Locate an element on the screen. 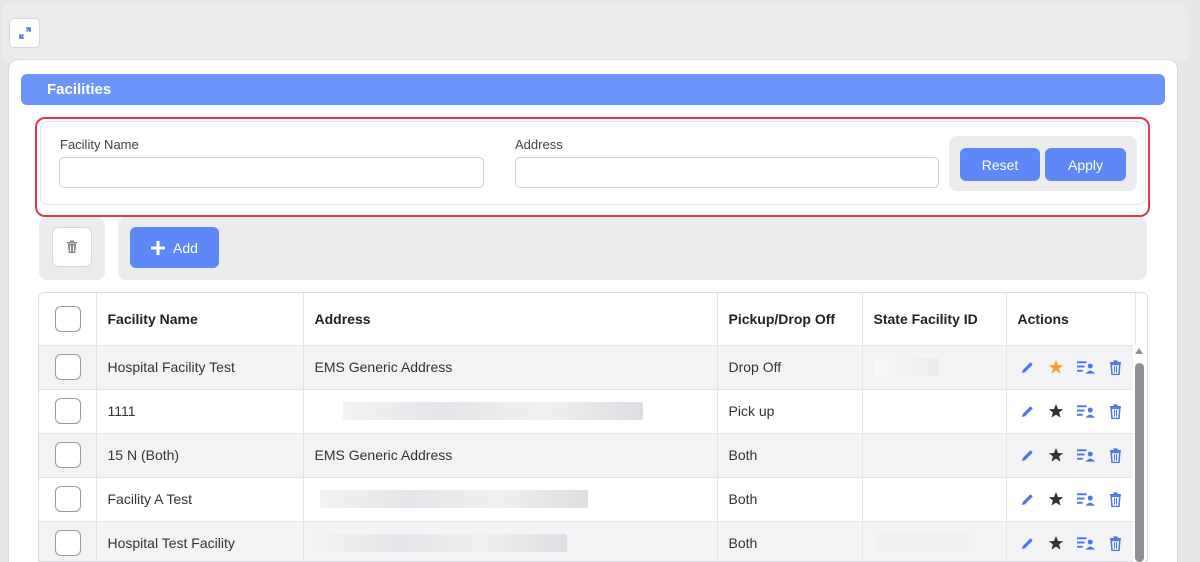 Image resolution: width=1200 pixels, height=562 pixels. scrollbar-thumb is located at coordinates (1139, 462).